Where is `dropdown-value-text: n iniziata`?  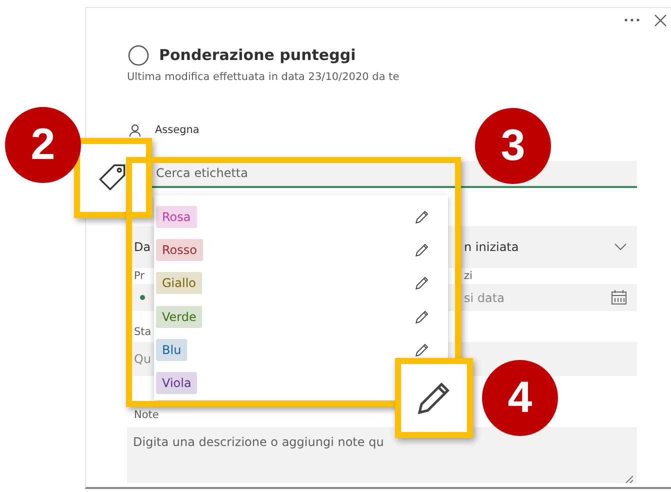
dropdown-value-text: n iniziata is located at coordinates (491, 247).